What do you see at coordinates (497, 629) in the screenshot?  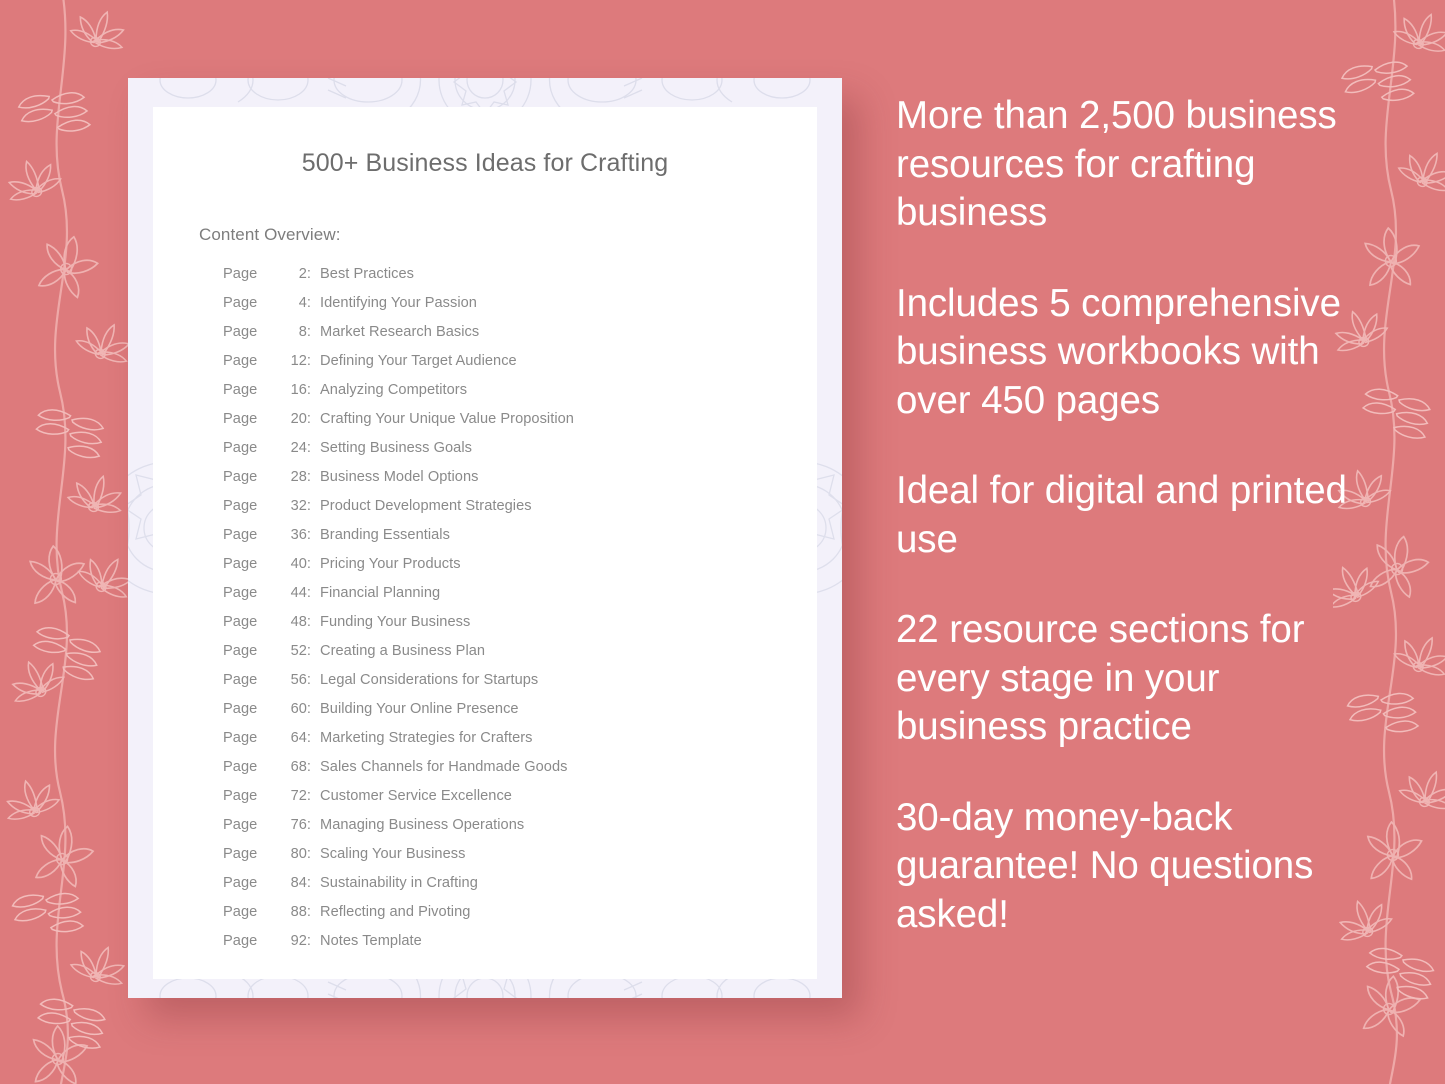 I see `list-item: Page 48: Funding Your Business` at bounding box center [497, 629].